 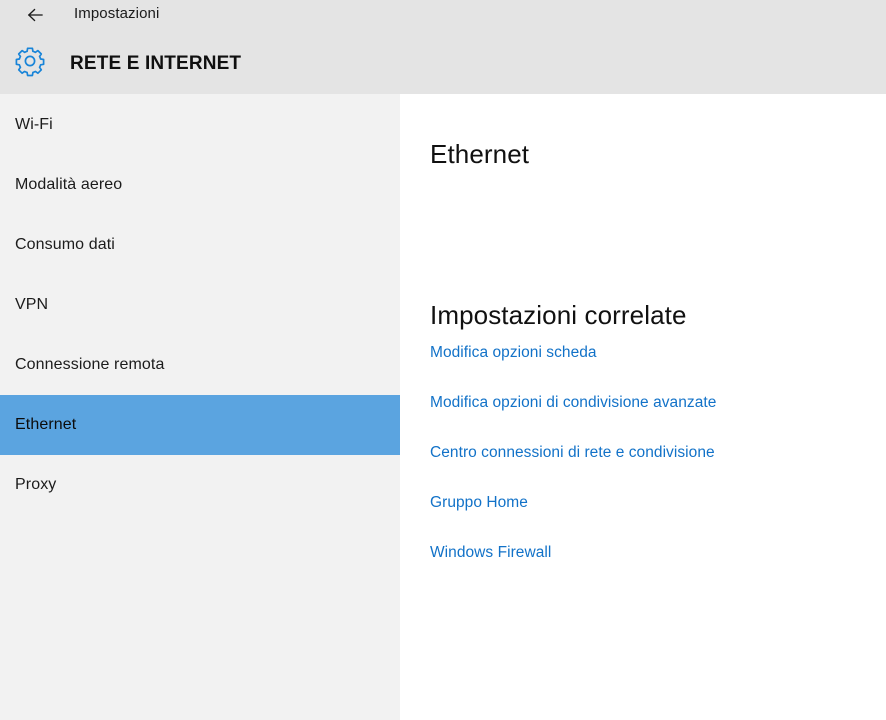 I want to click on sidebar-item-label: Ethernet, so click(x=46, y=424).